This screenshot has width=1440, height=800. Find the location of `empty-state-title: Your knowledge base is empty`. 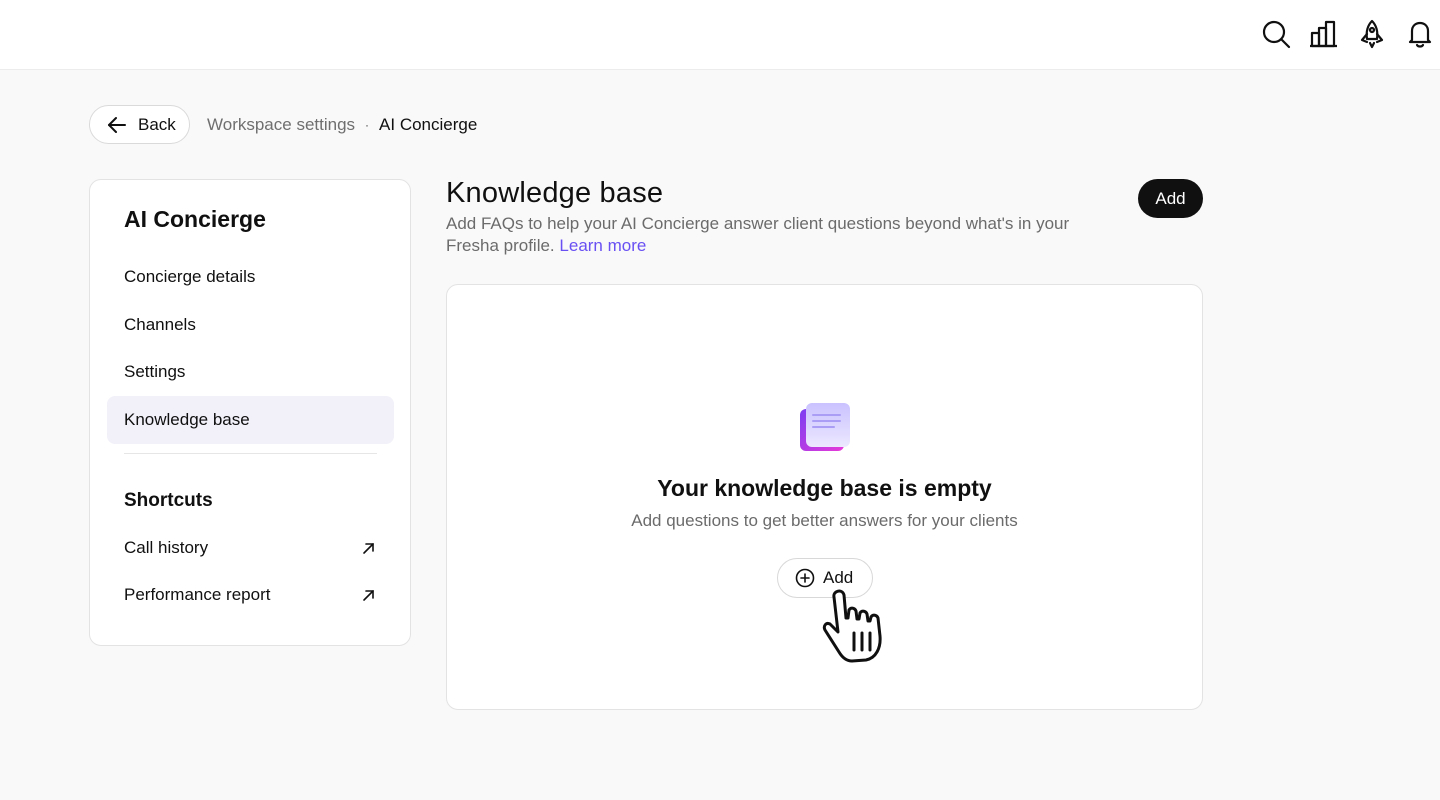

empty-state-title: Your knowledge base is empty is located at coordinates (824, 488).